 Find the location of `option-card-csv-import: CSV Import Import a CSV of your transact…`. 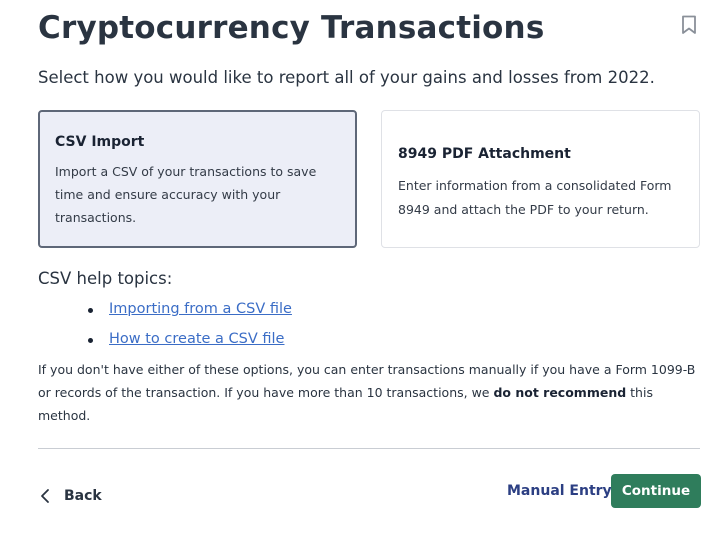

option-card-csv-import: CSV Import Import a CSV of your transact… is located at coordinates (197, 179).